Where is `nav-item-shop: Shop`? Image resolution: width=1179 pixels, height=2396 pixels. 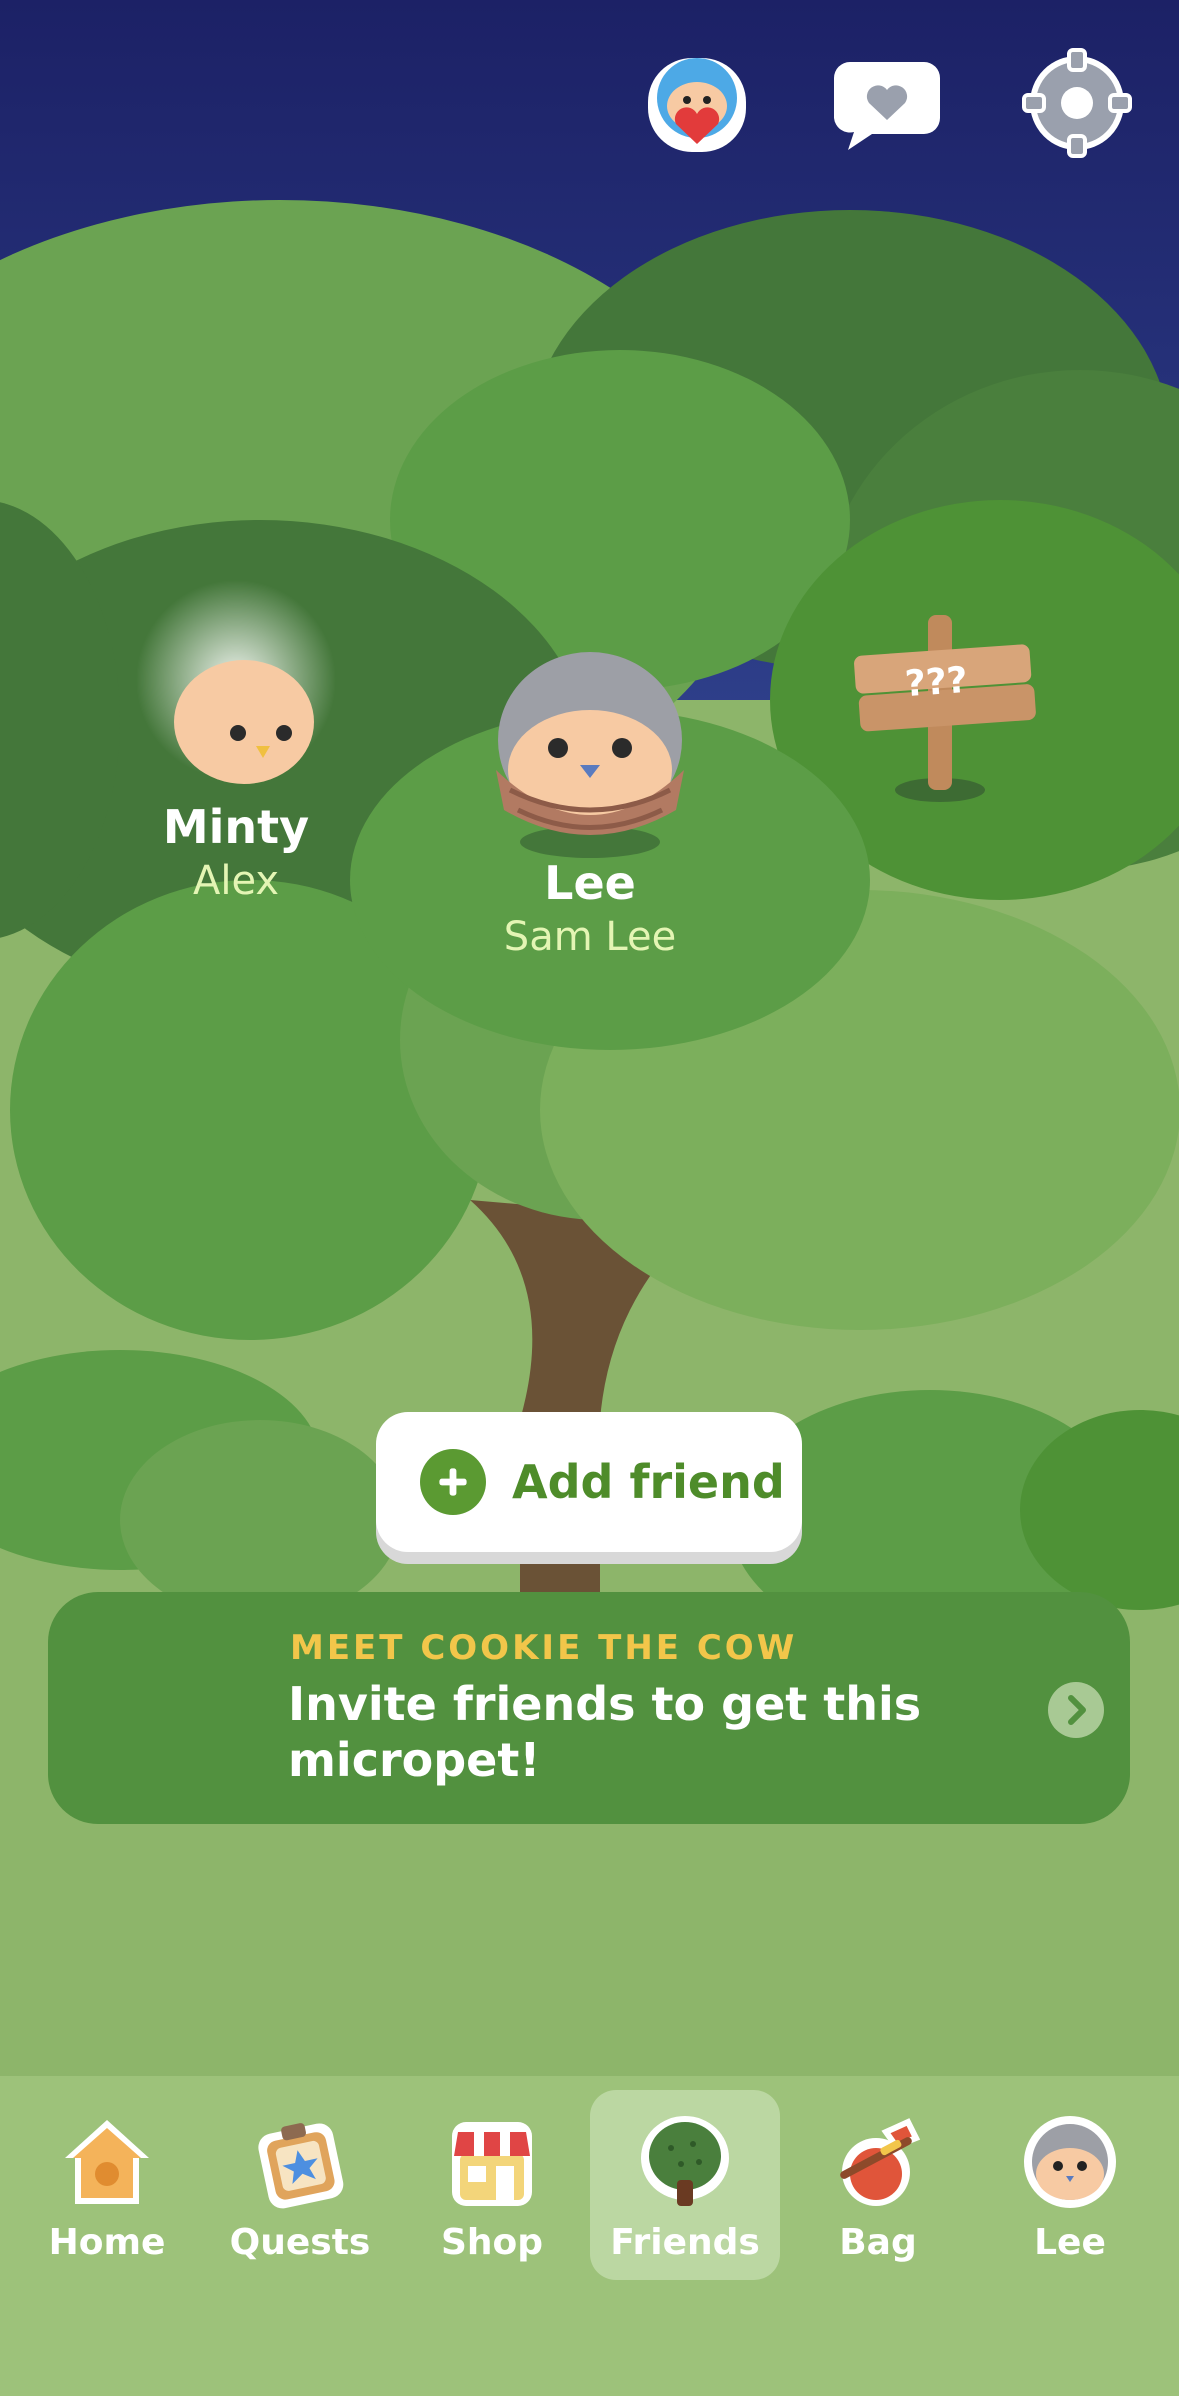
nav-item-shop: Shop is located at coordinates (492, 2185).